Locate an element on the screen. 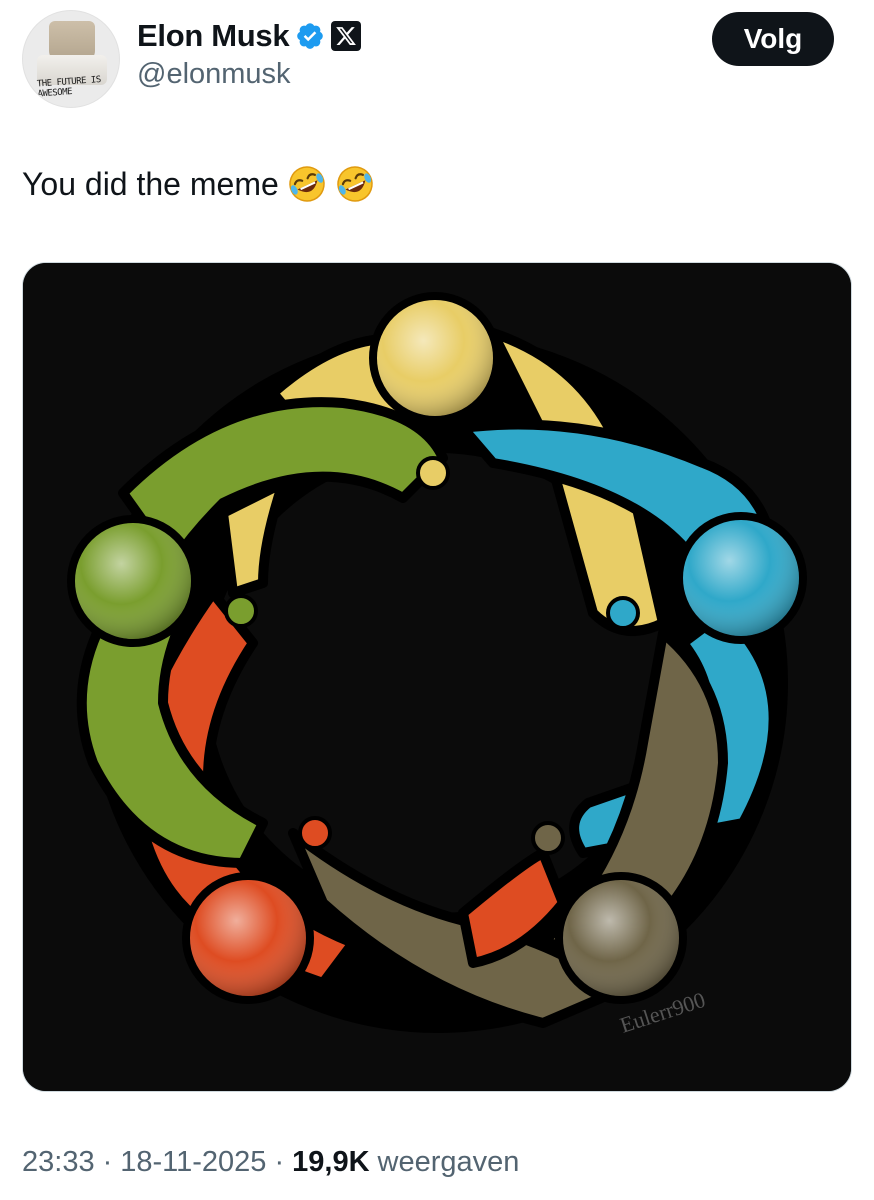 This screenshot has width=874, height=1200. author-handle: @elonmusk is located at coordinates (214, 74).